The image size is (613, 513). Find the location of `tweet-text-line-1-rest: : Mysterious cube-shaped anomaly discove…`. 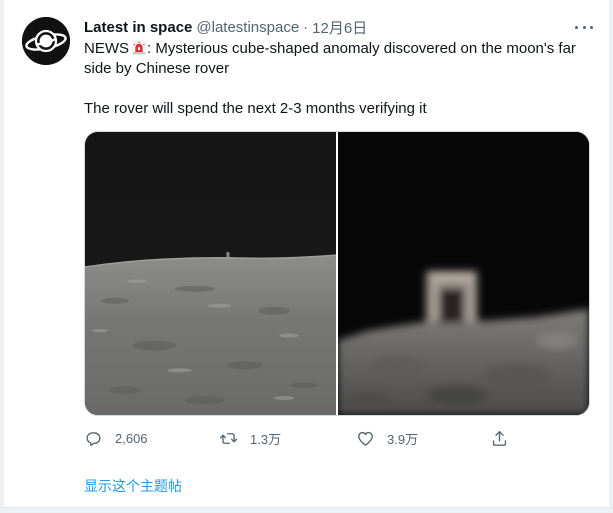

tweet-text-line-1-rest: : Mysterious cube-shaped anomaly discove… is located at coordinates (361, 48).